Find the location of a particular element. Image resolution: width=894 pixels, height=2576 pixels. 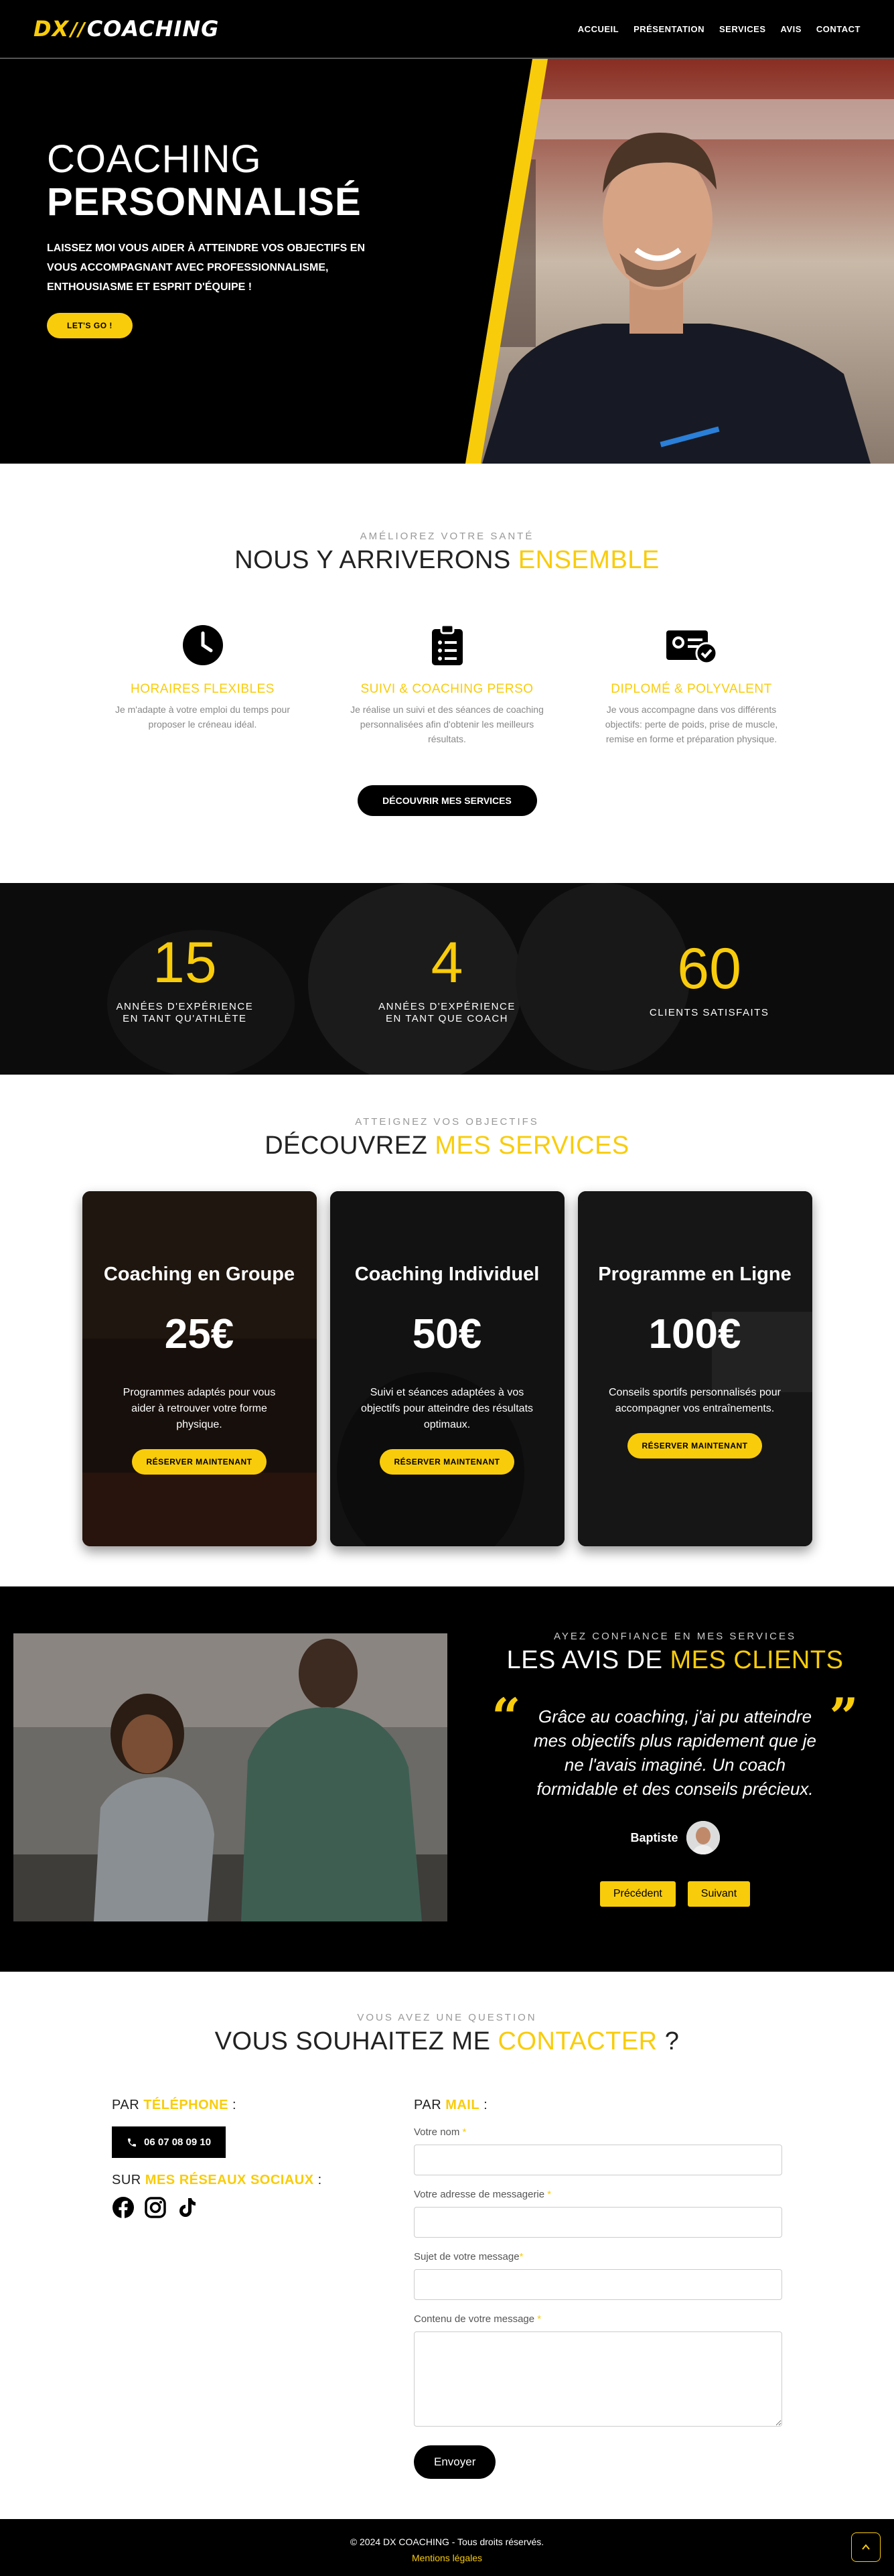

services-kicker: ATTEIGNEZ VOS OBJECTIFS is located at coordinates (447, 1122).